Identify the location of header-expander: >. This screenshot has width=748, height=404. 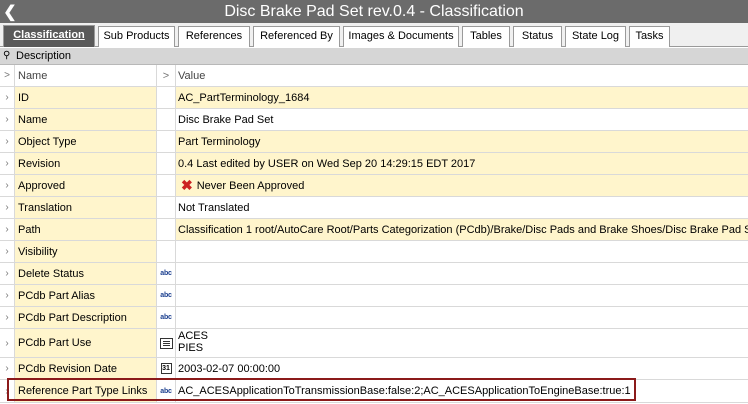
(7, 75).